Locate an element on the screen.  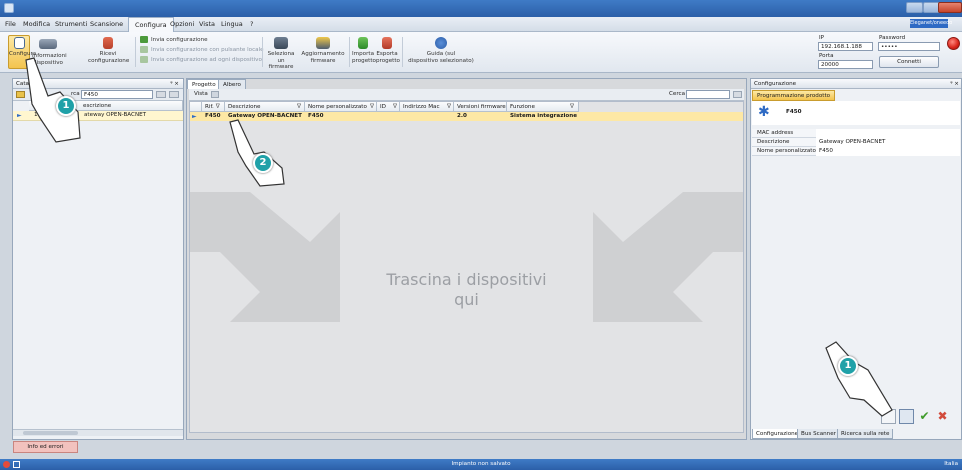
close-button is located at coordinates (950, 7).